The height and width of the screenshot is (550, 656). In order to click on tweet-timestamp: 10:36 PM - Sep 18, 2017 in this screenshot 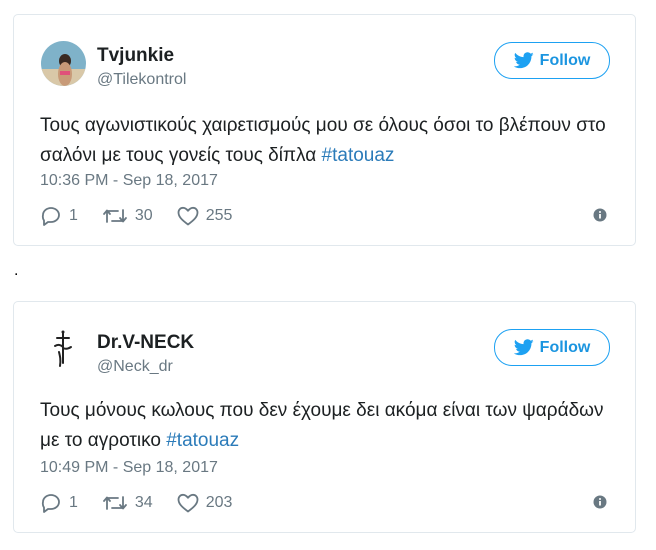, I will do `click(129, 181)`.